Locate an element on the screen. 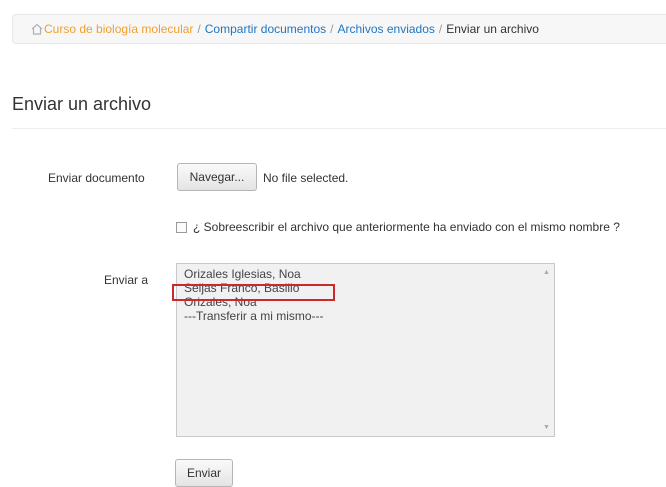 This screenshot has height=487, width=666. recipient-highlight-box is located at coordinates (253, 292).